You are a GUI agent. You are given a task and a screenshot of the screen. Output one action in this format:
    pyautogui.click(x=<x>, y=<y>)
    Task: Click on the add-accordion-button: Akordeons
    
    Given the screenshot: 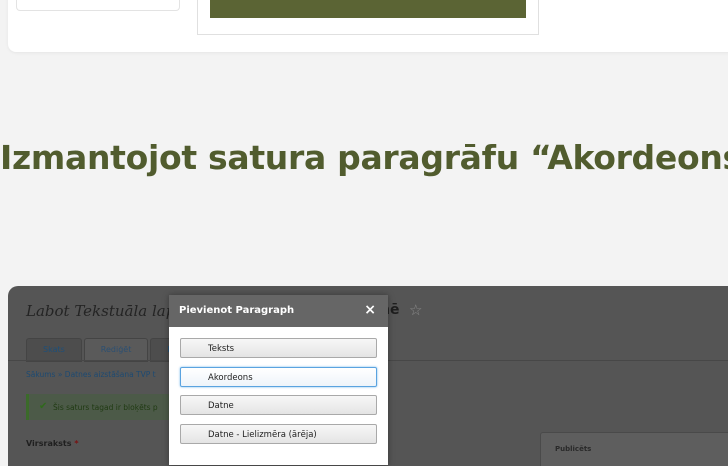 What is the action you would take?
    pyautogui.click(x=278, y=376)
    